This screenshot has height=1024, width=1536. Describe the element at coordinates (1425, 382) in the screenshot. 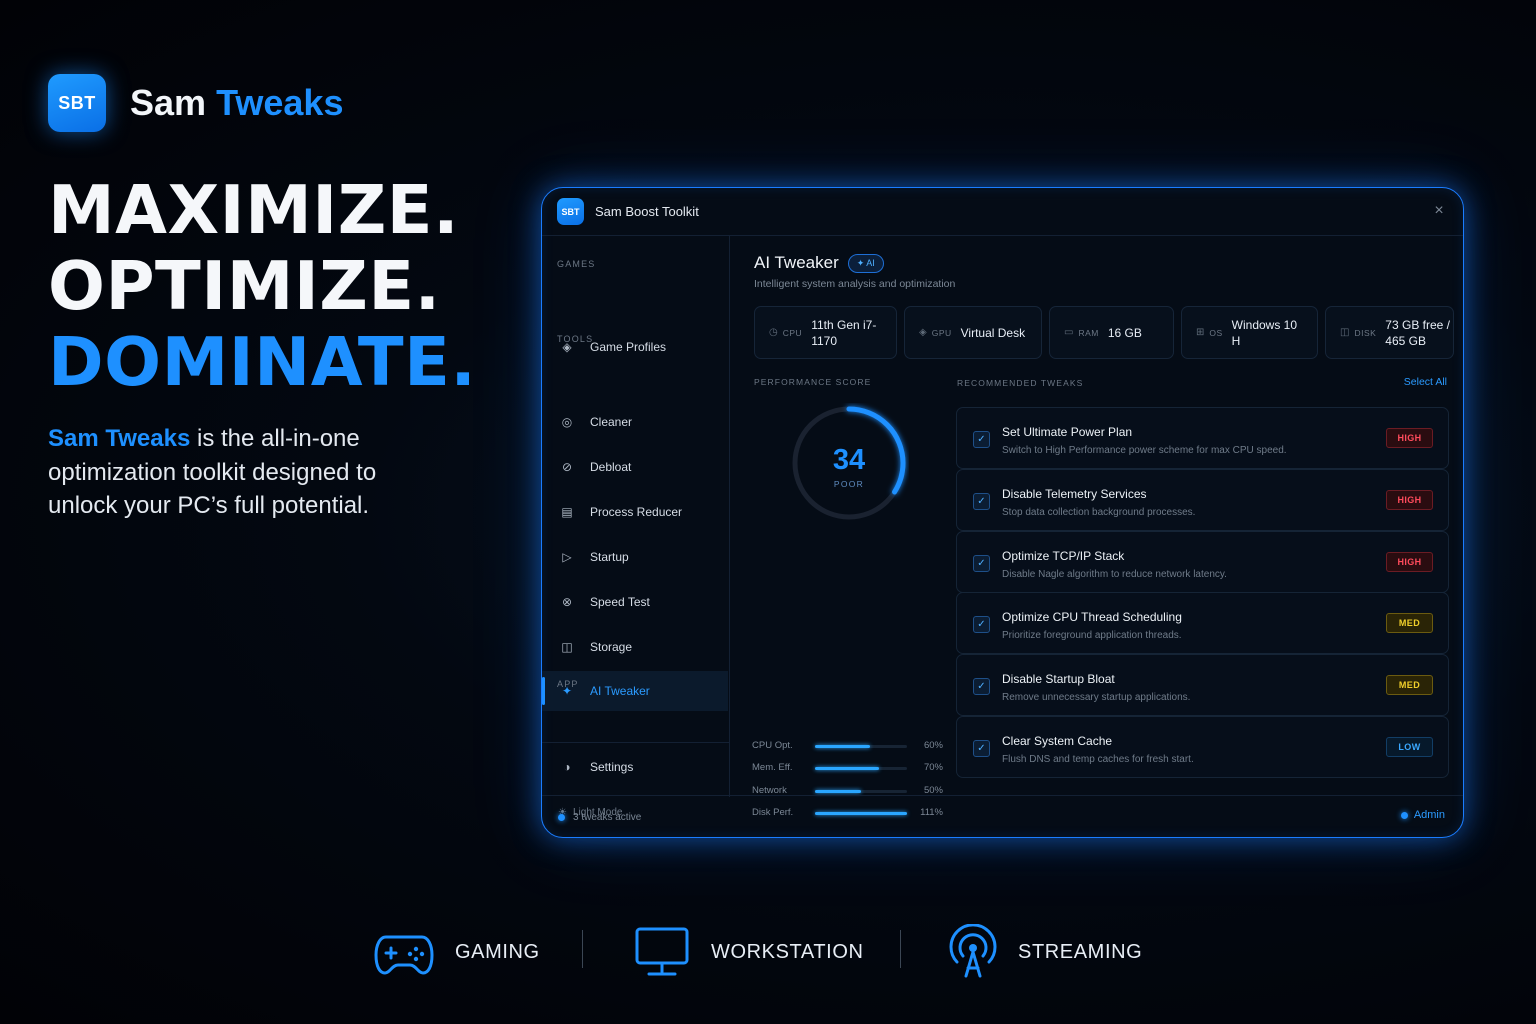

I see `select-all-link: Select All` at that location.